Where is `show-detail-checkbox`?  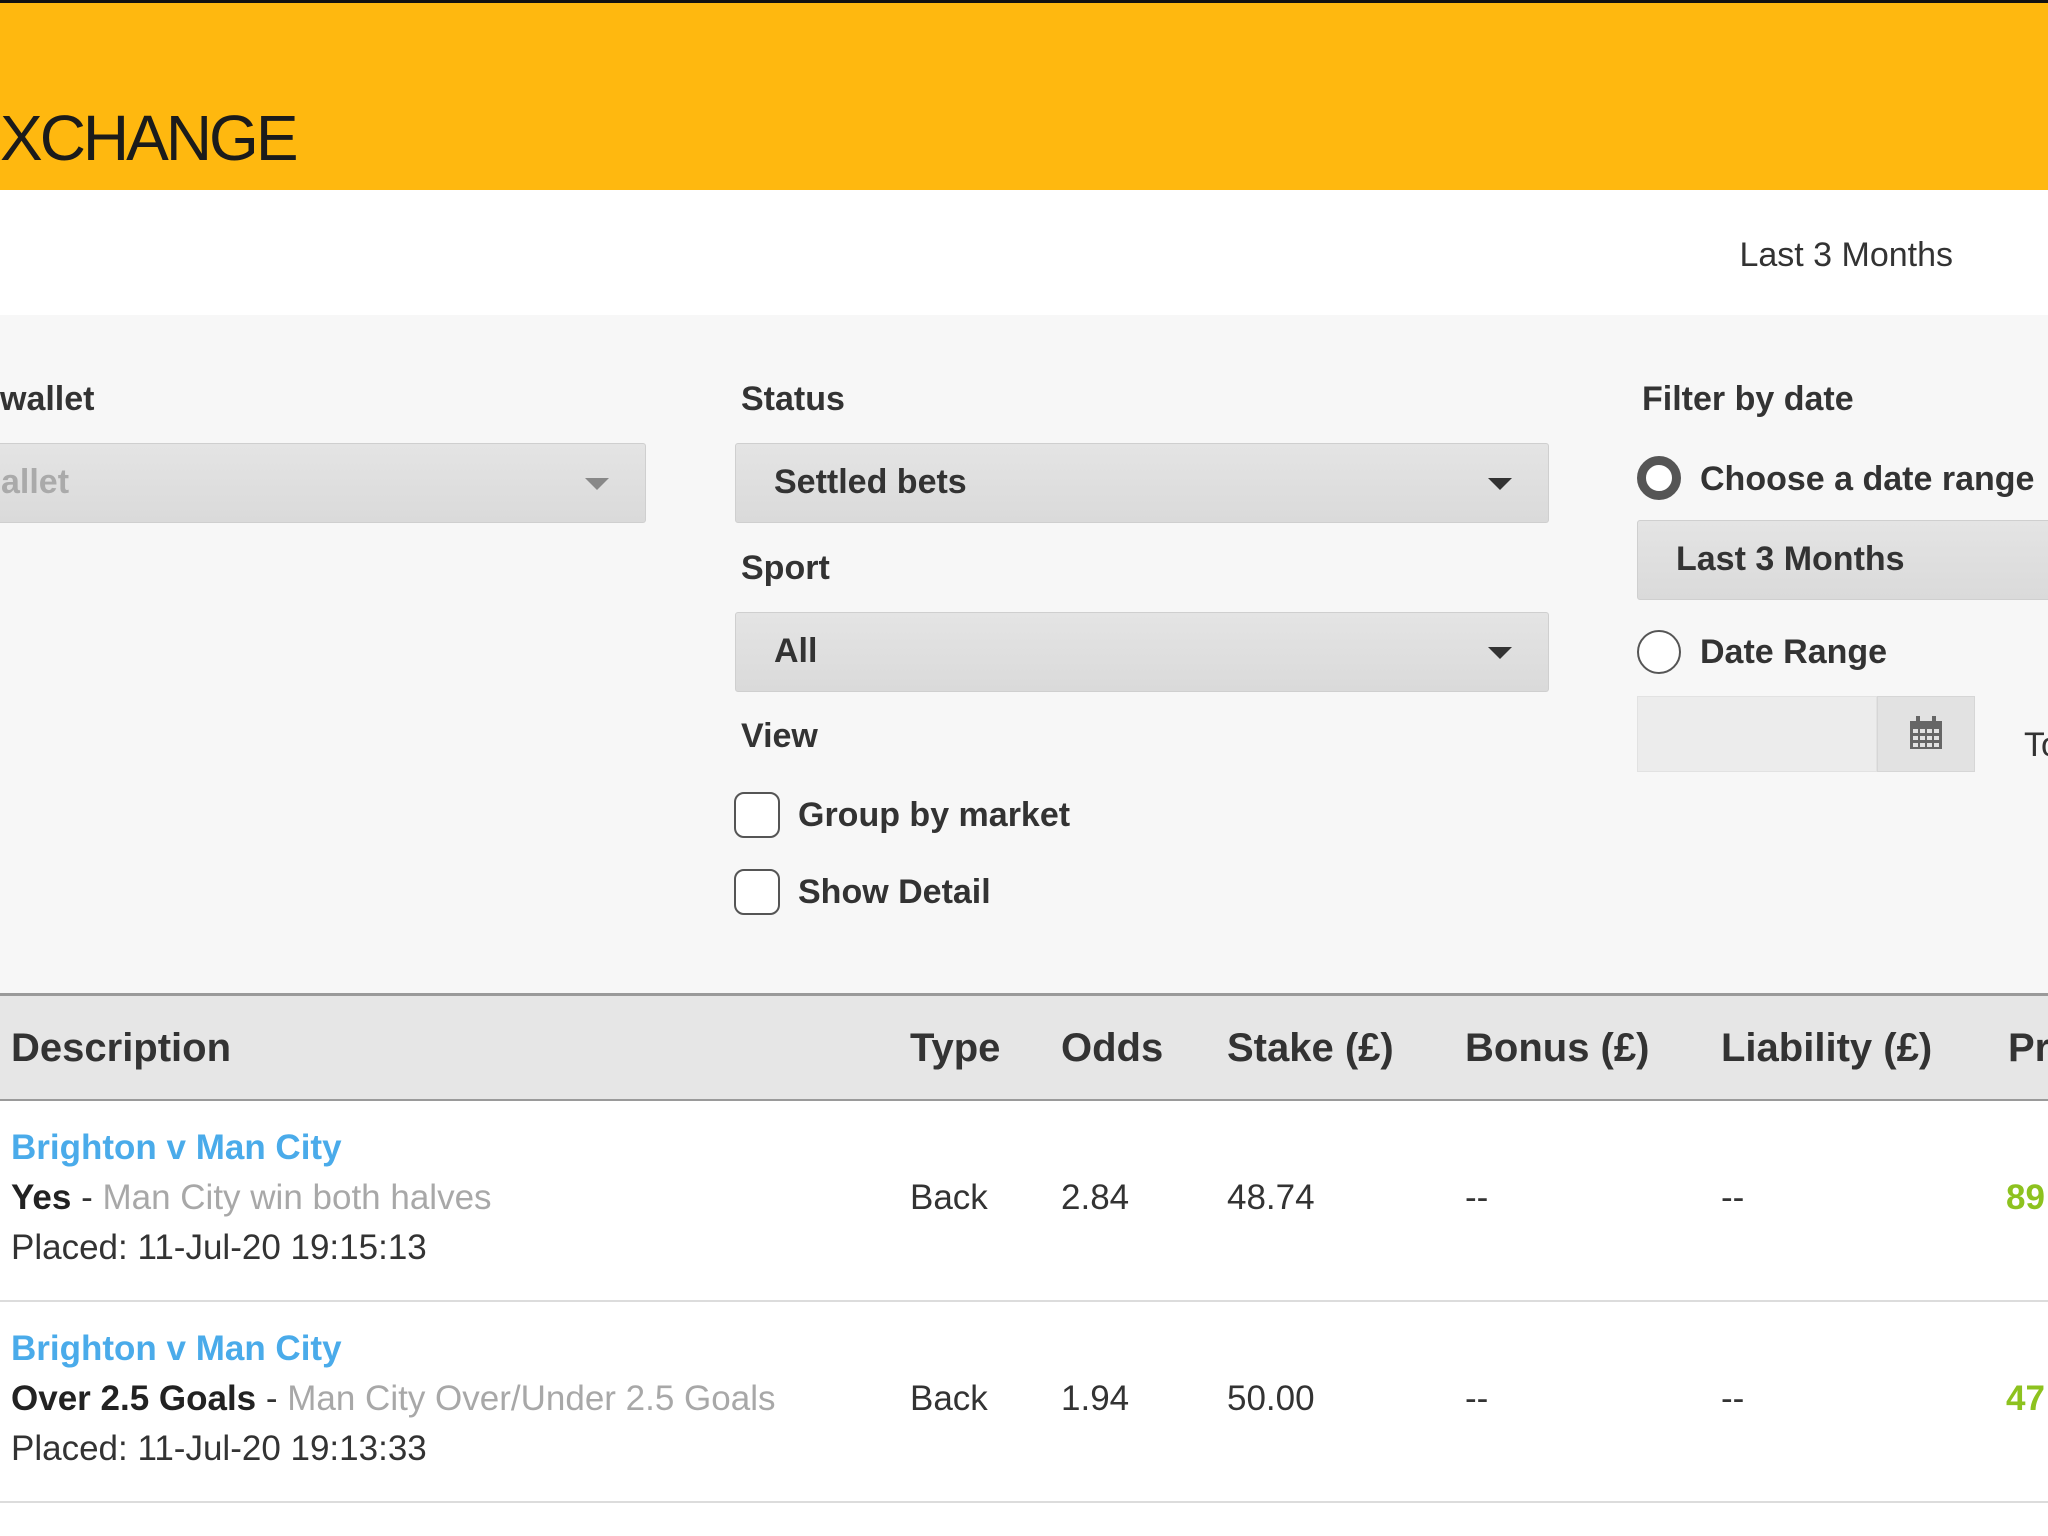
show-detail-checkbox is located at coordinates (757, 892).